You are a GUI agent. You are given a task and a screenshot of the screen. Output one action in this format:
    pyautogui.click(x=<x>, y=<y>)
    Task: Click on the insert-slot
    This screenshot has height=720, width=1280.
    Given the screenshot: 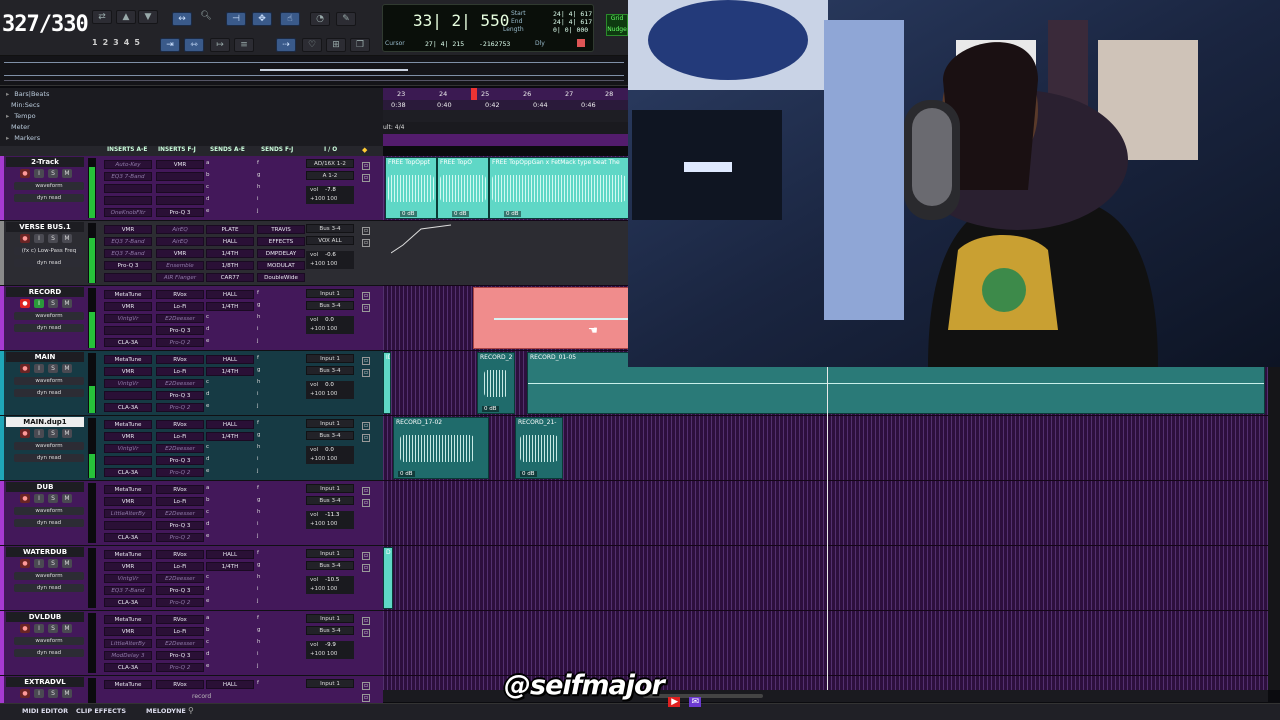 What is the action you would take?
    pyautogui.click(x=128, y=395)
    